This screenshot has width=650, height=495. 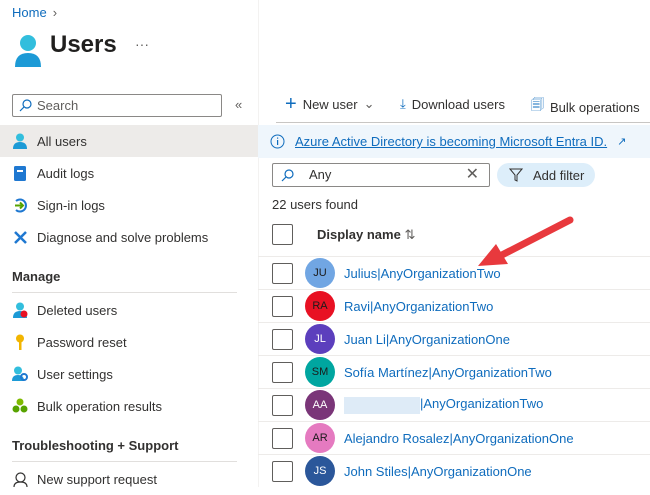 I want to click on user-settings-icon, so click(x=20, y=374).